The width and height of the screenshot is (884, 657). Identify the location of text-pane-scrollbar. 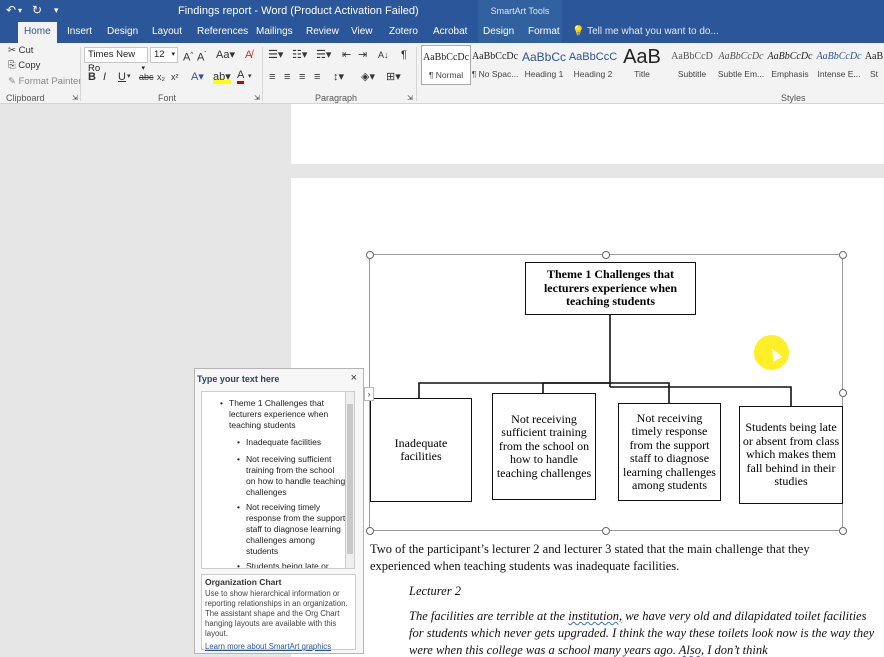
(350, 480).